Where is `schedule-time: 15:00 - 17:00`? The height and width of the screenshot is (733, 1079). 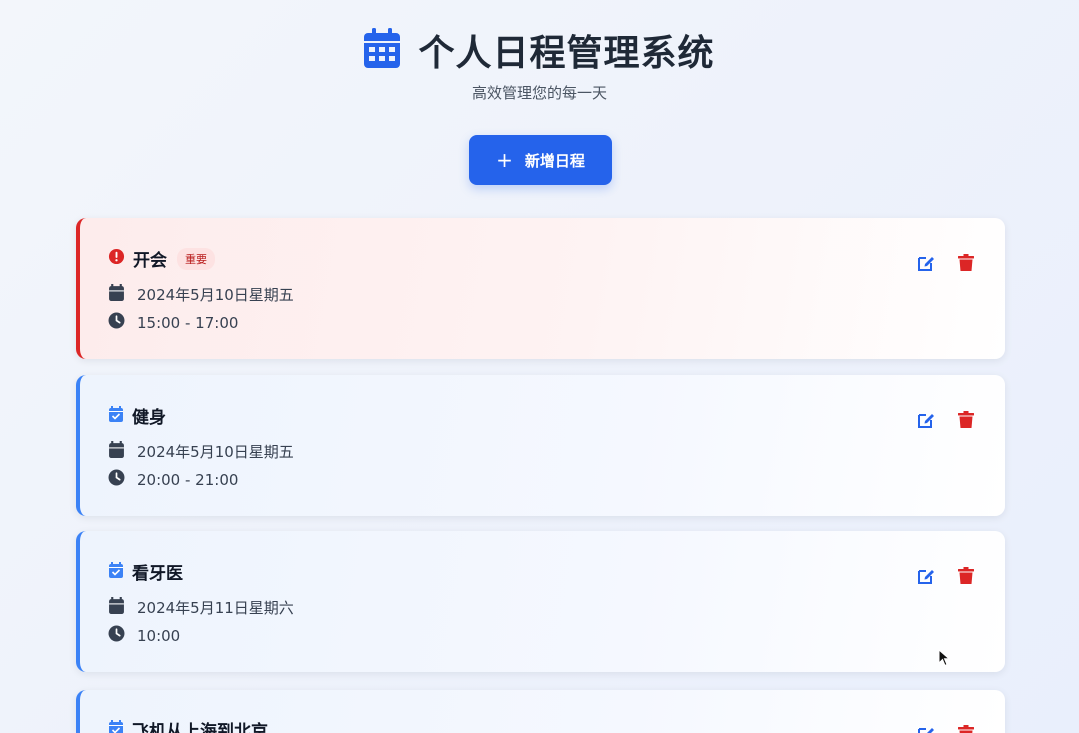 schedule-time: 15:00 - 17:00 is located at coordinates (188, 322).